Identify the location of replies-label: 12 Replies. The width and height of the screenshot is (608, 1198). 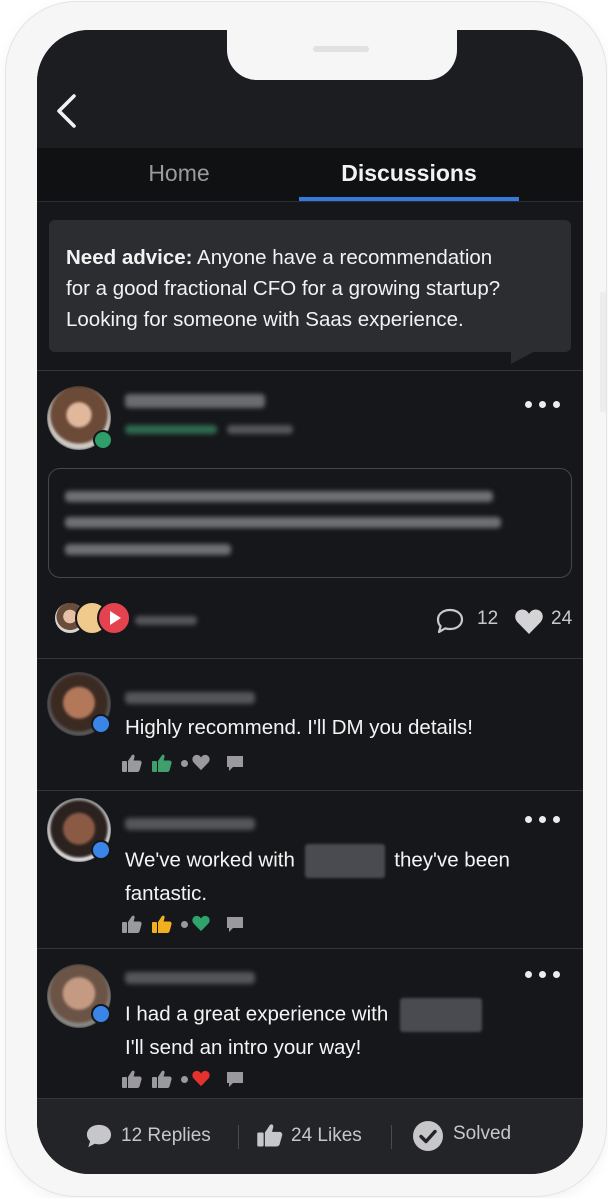
(166, 1135).